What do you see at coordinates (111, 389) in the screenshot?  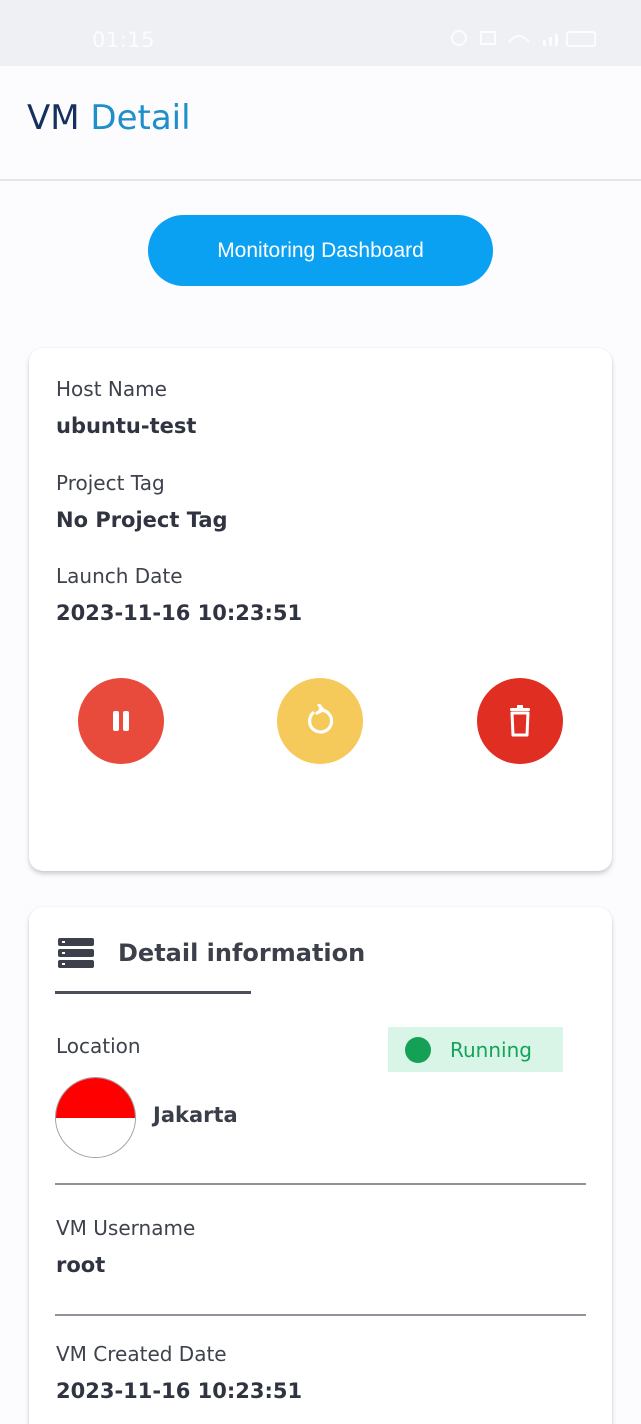 I see `host-name-label: Host Name` at bounding box center [111, 389].